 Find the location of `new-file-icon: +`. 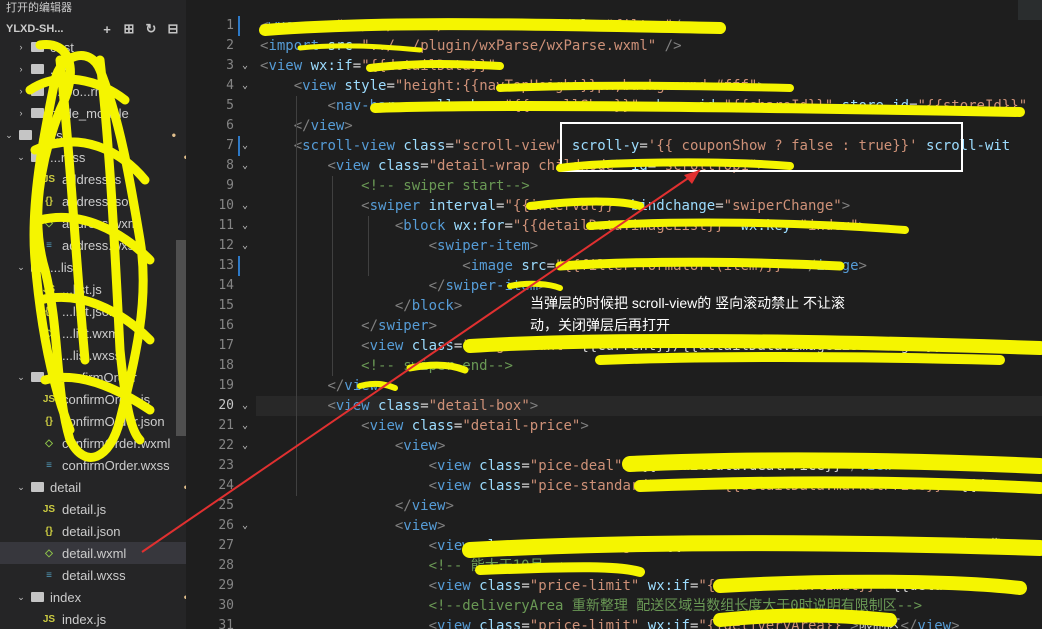

new-file-icon: + is located at coordinates (107, 29).